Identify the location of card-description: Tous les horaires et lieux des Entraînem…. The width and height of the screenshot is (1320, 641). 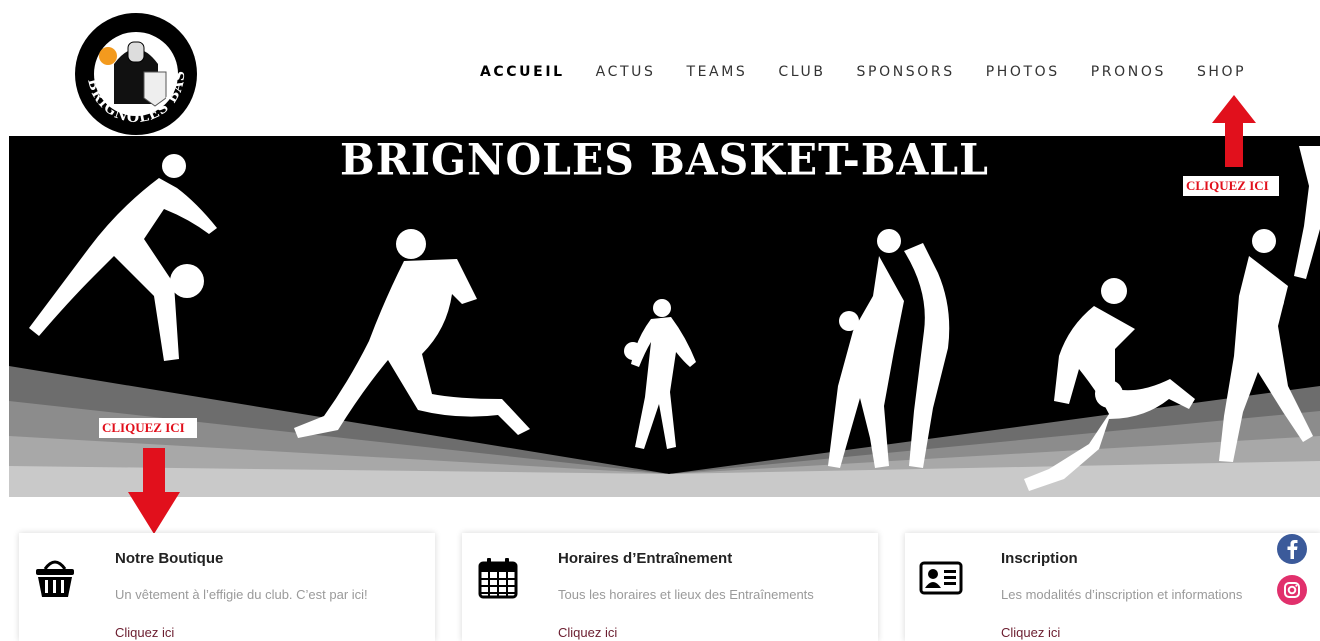
(686, 594).